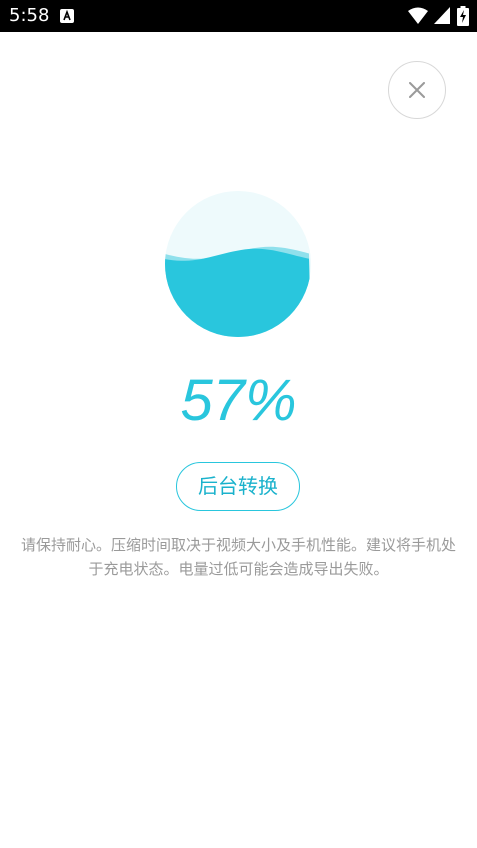  I want to click on close-button, so click(417, 90).